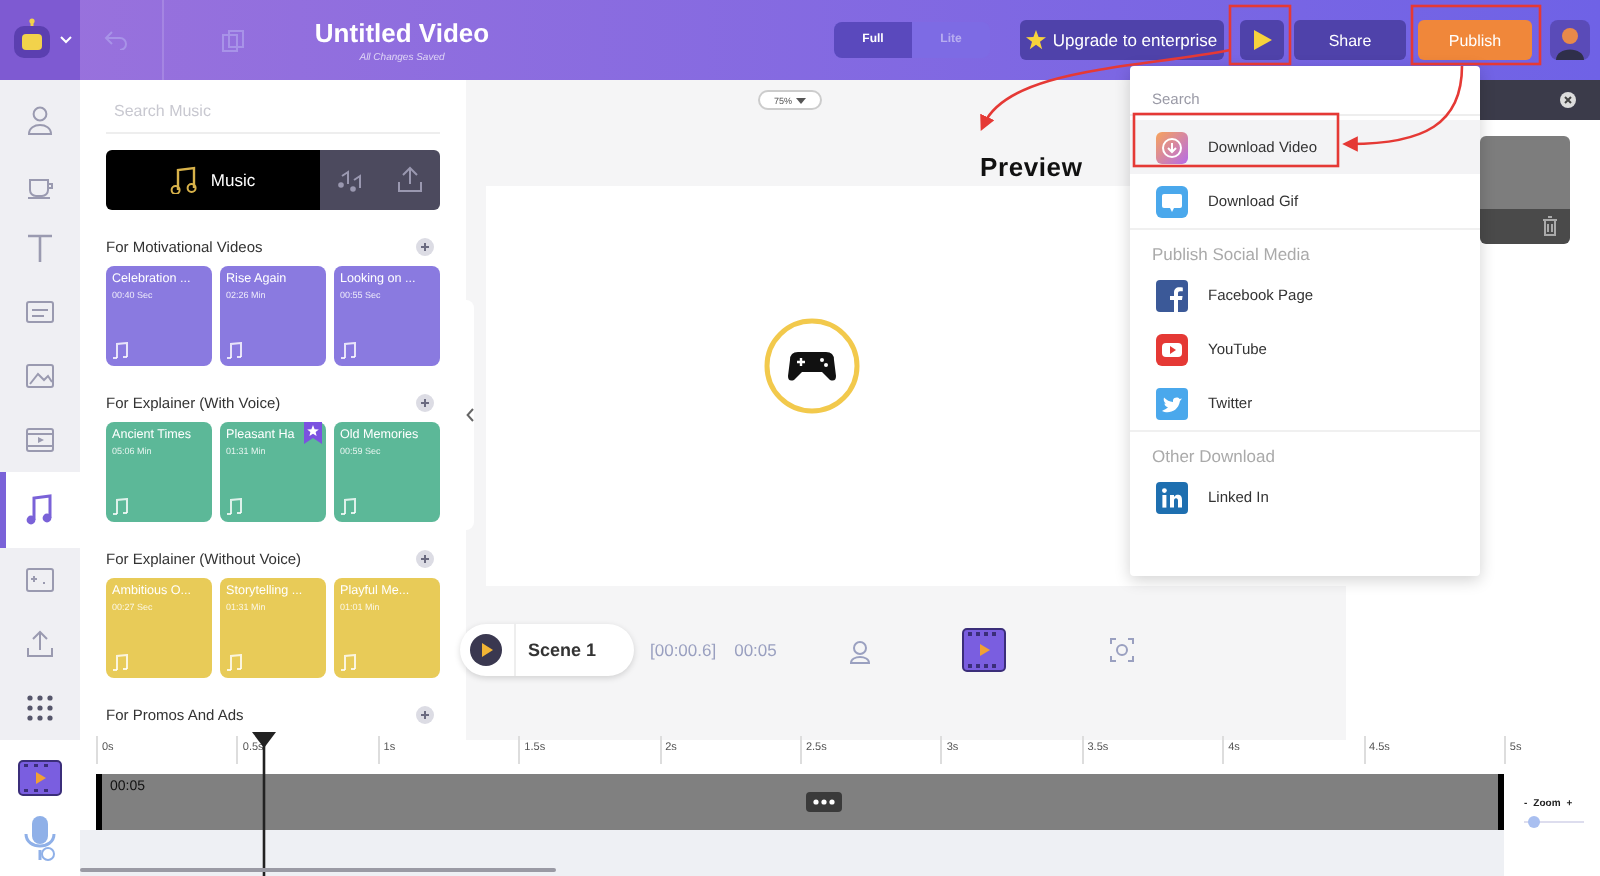  Describe the element at coordinates (1172, 201) in the screenshot. I see `gif-icon` at that location.